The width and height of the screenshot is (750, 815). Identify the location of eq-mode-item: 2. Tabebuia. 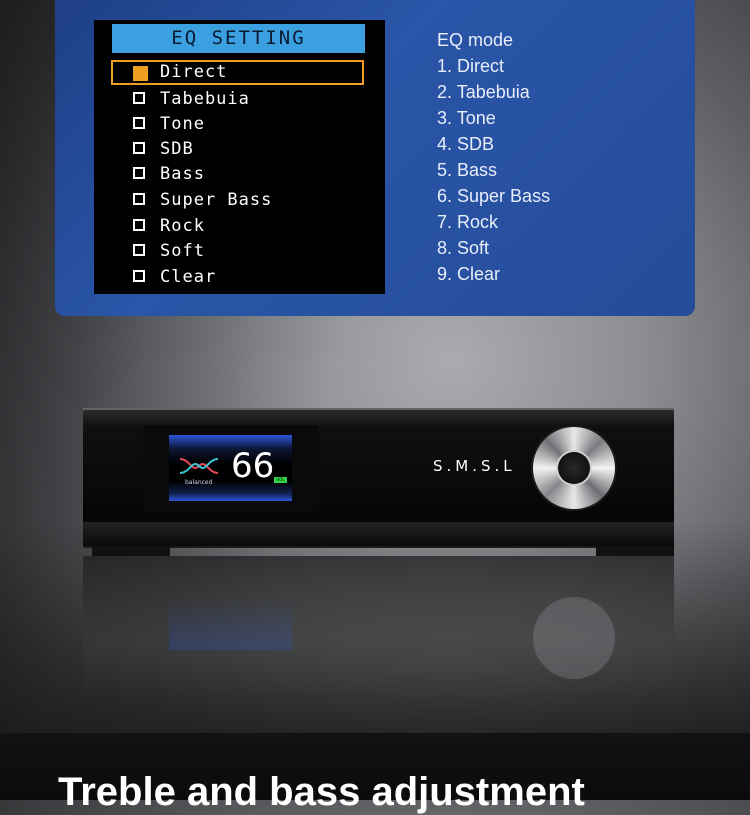
(483, 92).